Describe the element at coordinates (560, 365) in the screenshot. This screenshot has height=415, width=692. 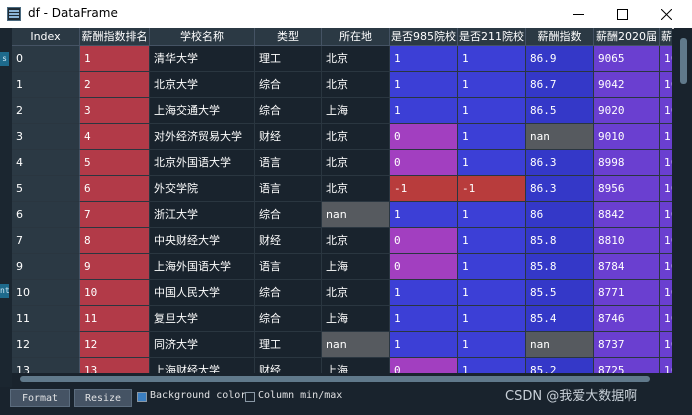
I see `pay-index-cell: 85.2` at that location.